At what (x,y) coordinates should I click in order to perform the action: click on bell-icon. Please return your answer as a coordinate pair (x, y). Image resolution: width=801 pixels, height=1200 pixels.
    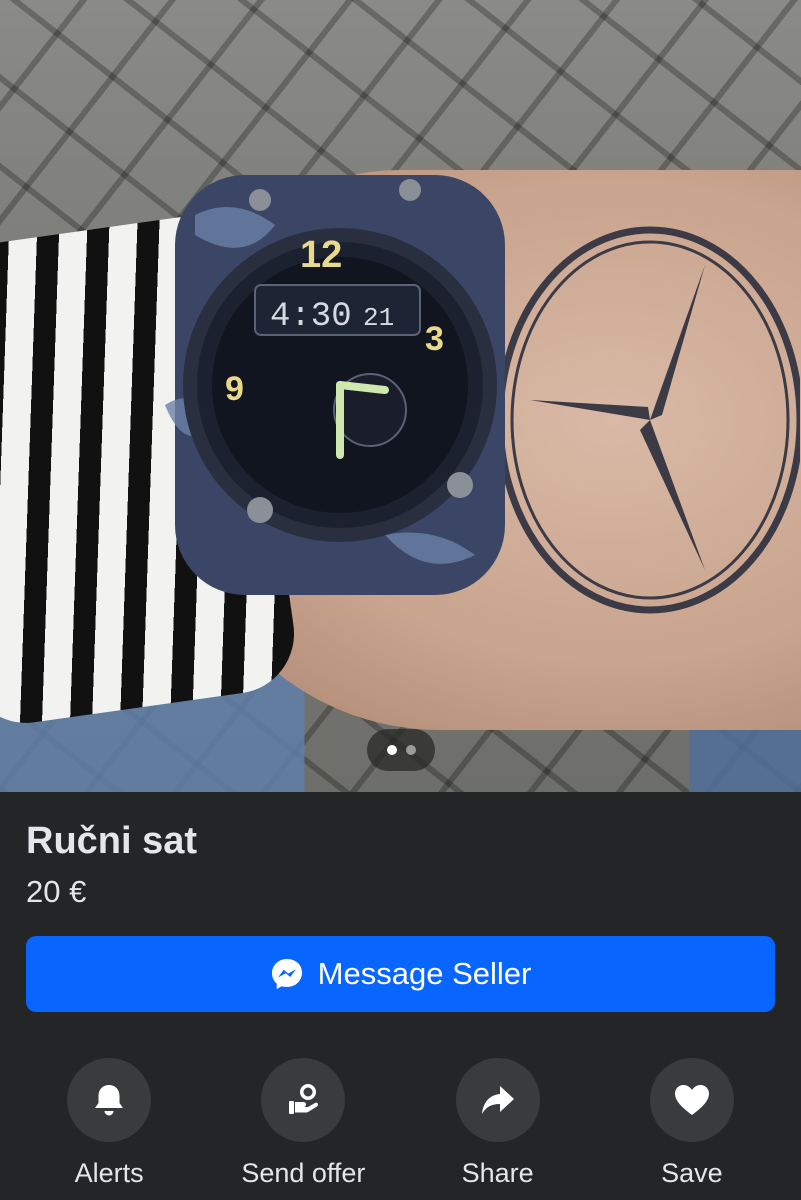
    Looking at the image, I should click on (109, 1100).